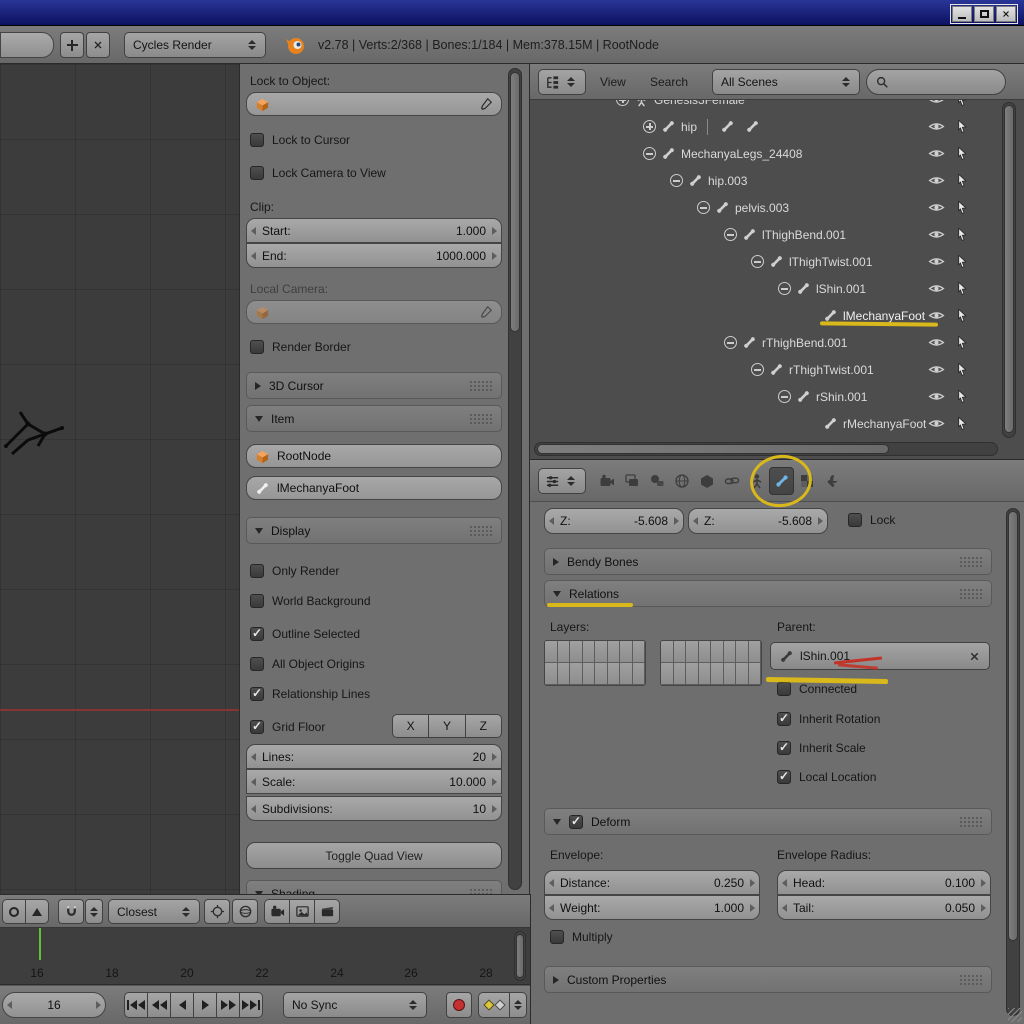 The height and width of the screenshot is (1024, 1024). What do you see at coordinates (669, 82) in the screenshot?
I see `outliner-menu-search: Search` at bounding box center [669, 82].